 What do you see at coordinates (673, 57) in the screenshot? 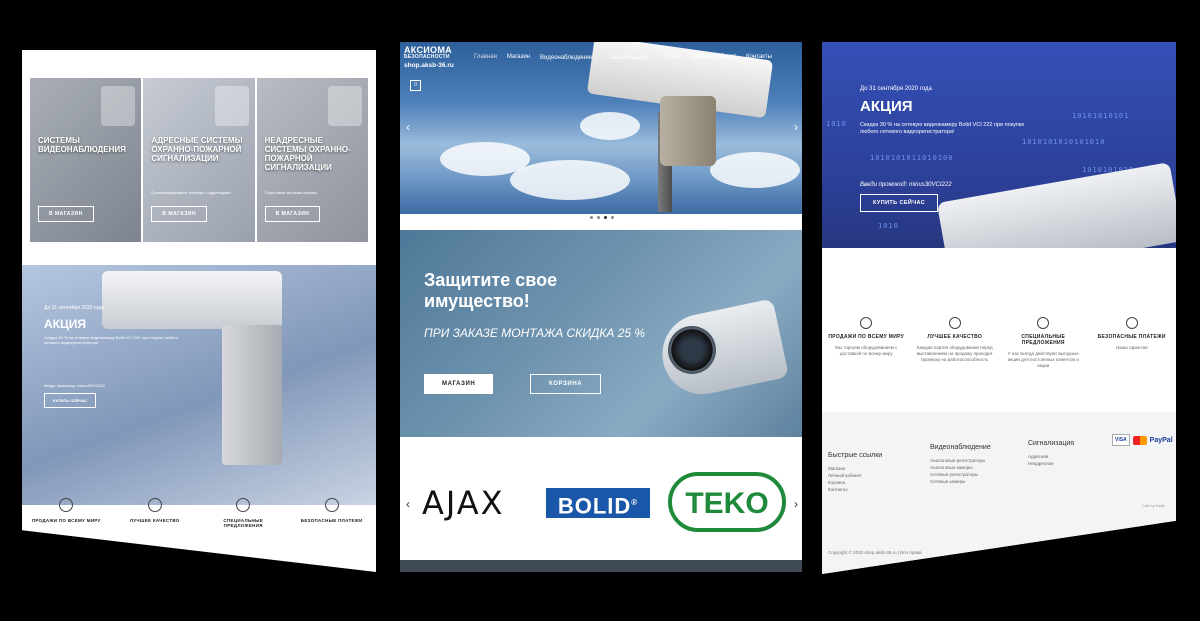
I see `nav-item-about: О нас` at bounding box center [673, 57].